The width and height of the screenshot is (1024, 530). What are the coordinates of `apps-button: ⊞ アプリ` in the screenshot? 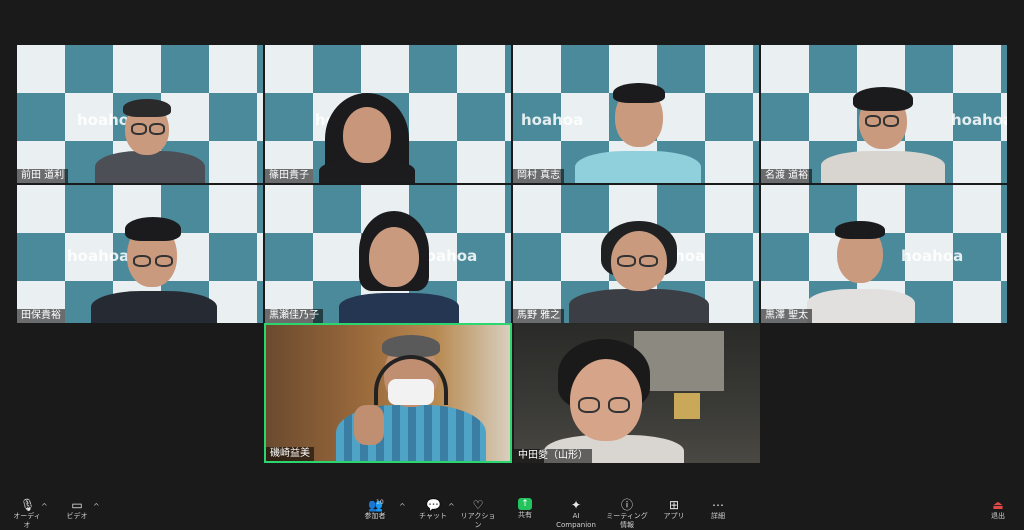 It's located at (674, 509).